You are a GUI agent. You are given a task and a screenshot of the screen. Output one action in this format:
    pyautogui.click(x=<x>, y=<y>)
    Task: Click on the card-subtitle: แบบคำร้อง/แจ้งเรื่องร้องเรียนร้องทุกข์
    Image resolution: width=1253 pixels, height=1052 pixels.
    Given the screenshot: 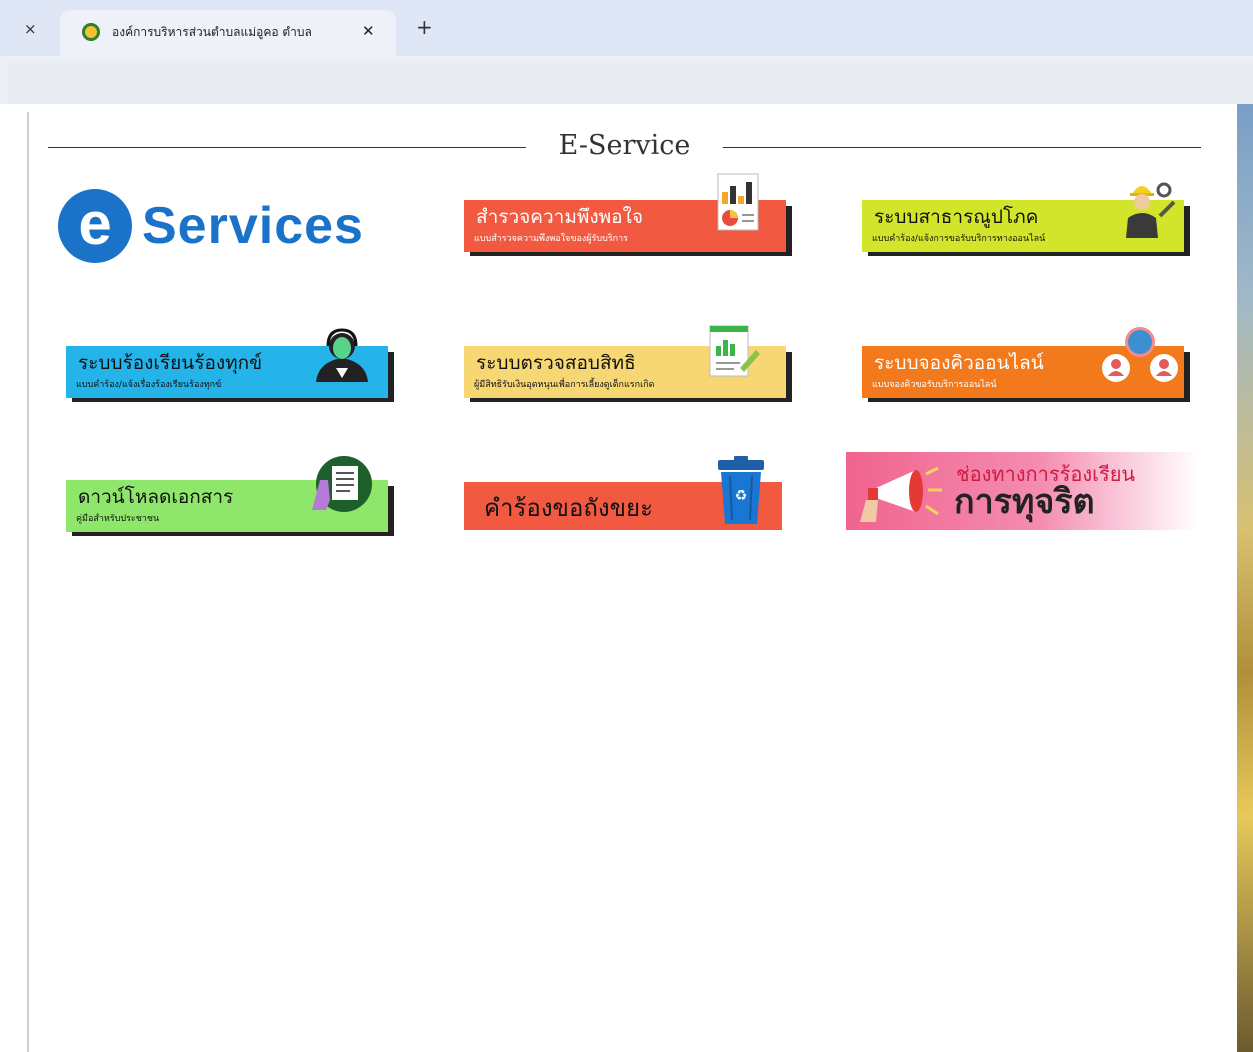 What is the action you would take?
    pyautogui.click(x=149, y=385)
    